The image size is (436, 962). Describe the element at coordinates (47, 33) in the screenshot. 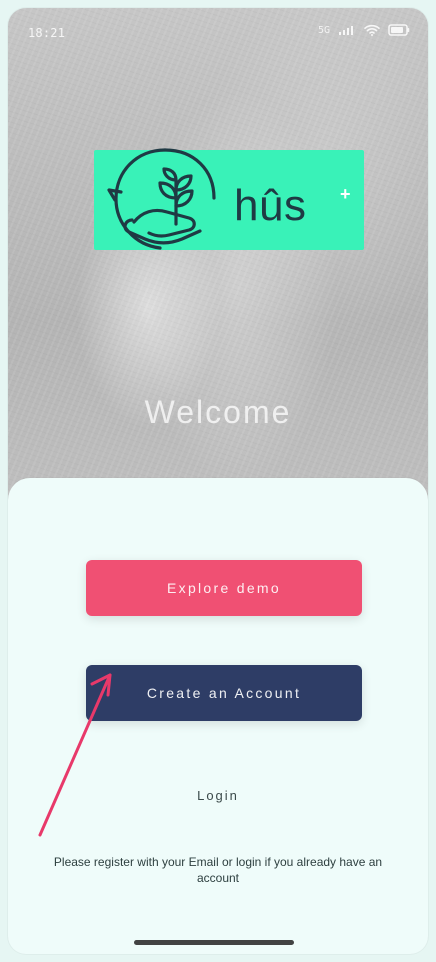

I see `status-time: 18:21` at that location.